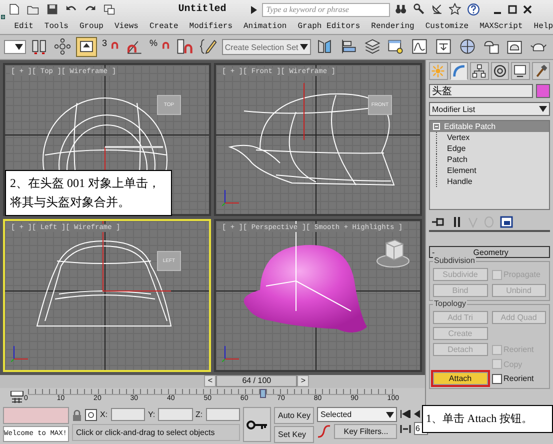 This screenshot has height=444, width=553. What do you see at coordinates (393, 254) in the screenshot?
I see `viewcube-icon` at bounding box center [393, 254].